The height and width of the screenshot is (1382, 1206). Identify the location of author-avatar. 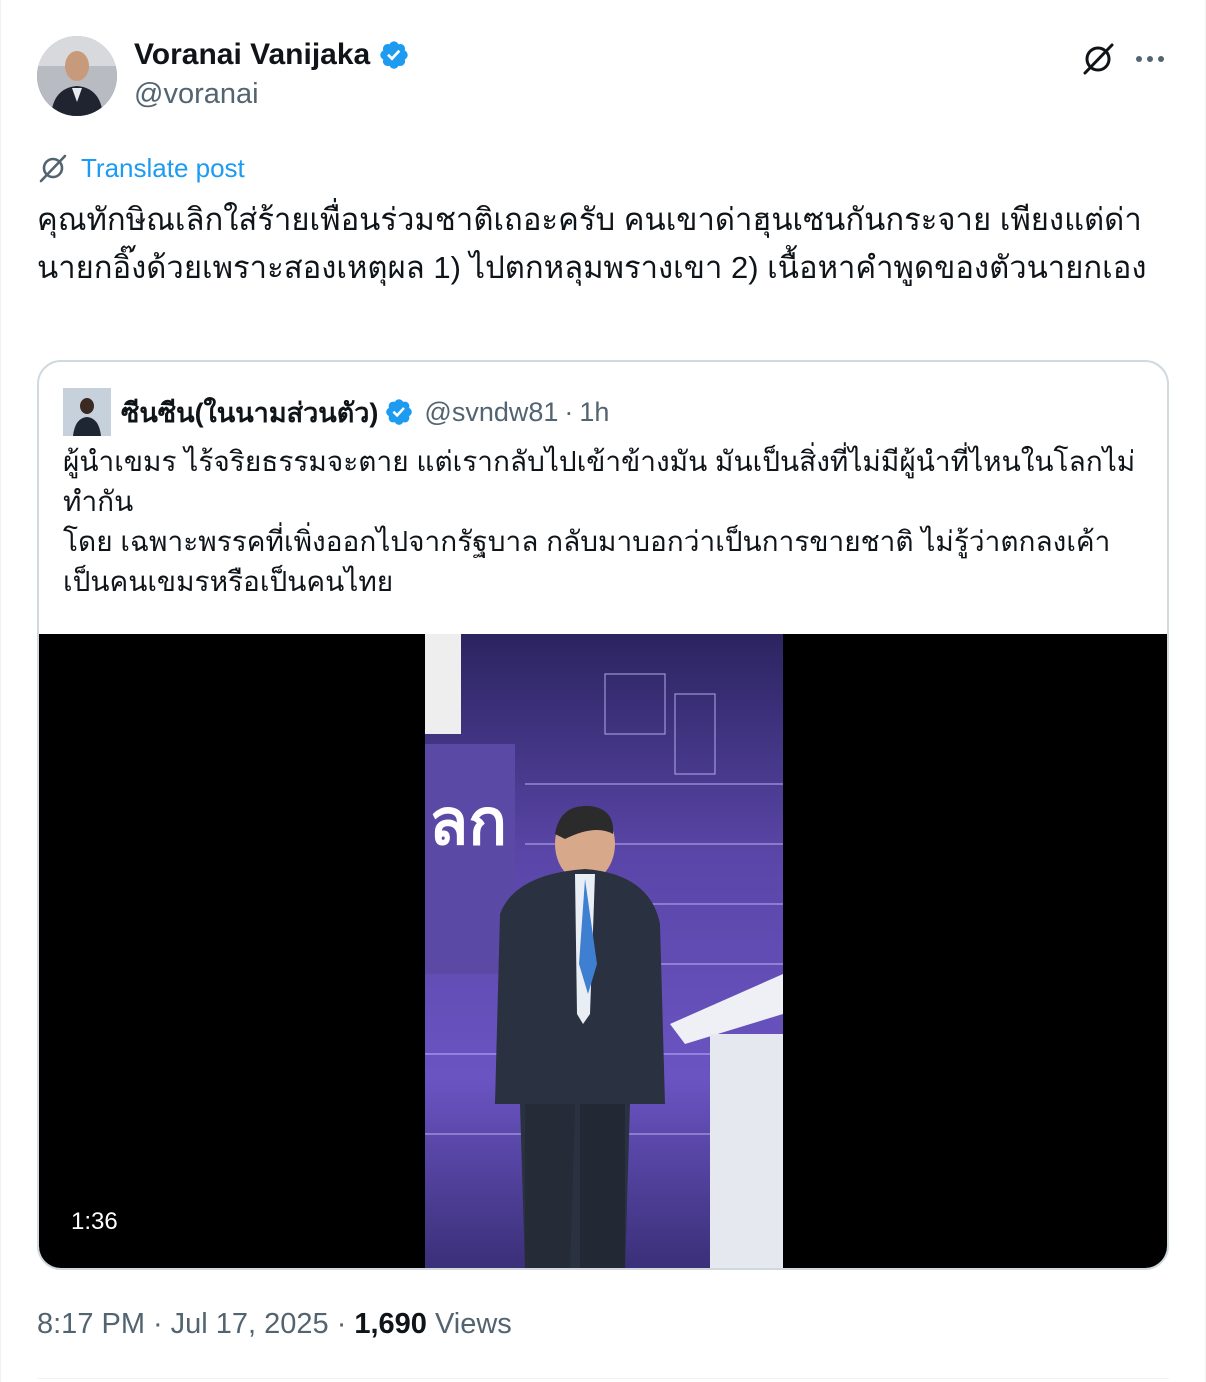
(77, 76).